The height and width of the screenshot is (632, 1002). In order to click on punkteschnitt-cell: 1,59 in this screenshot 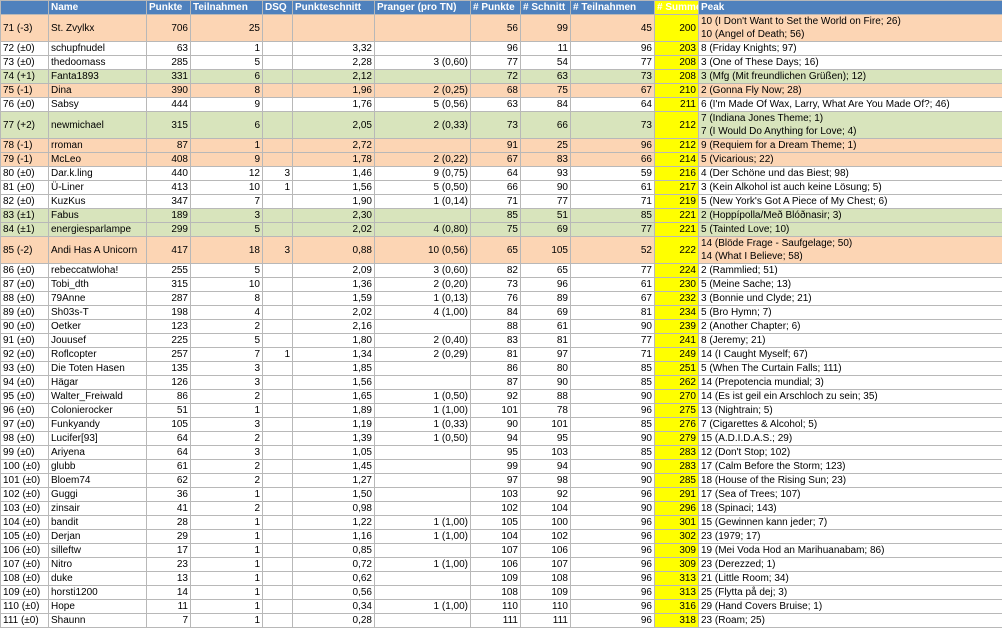, I will do `click(333, 298)`.